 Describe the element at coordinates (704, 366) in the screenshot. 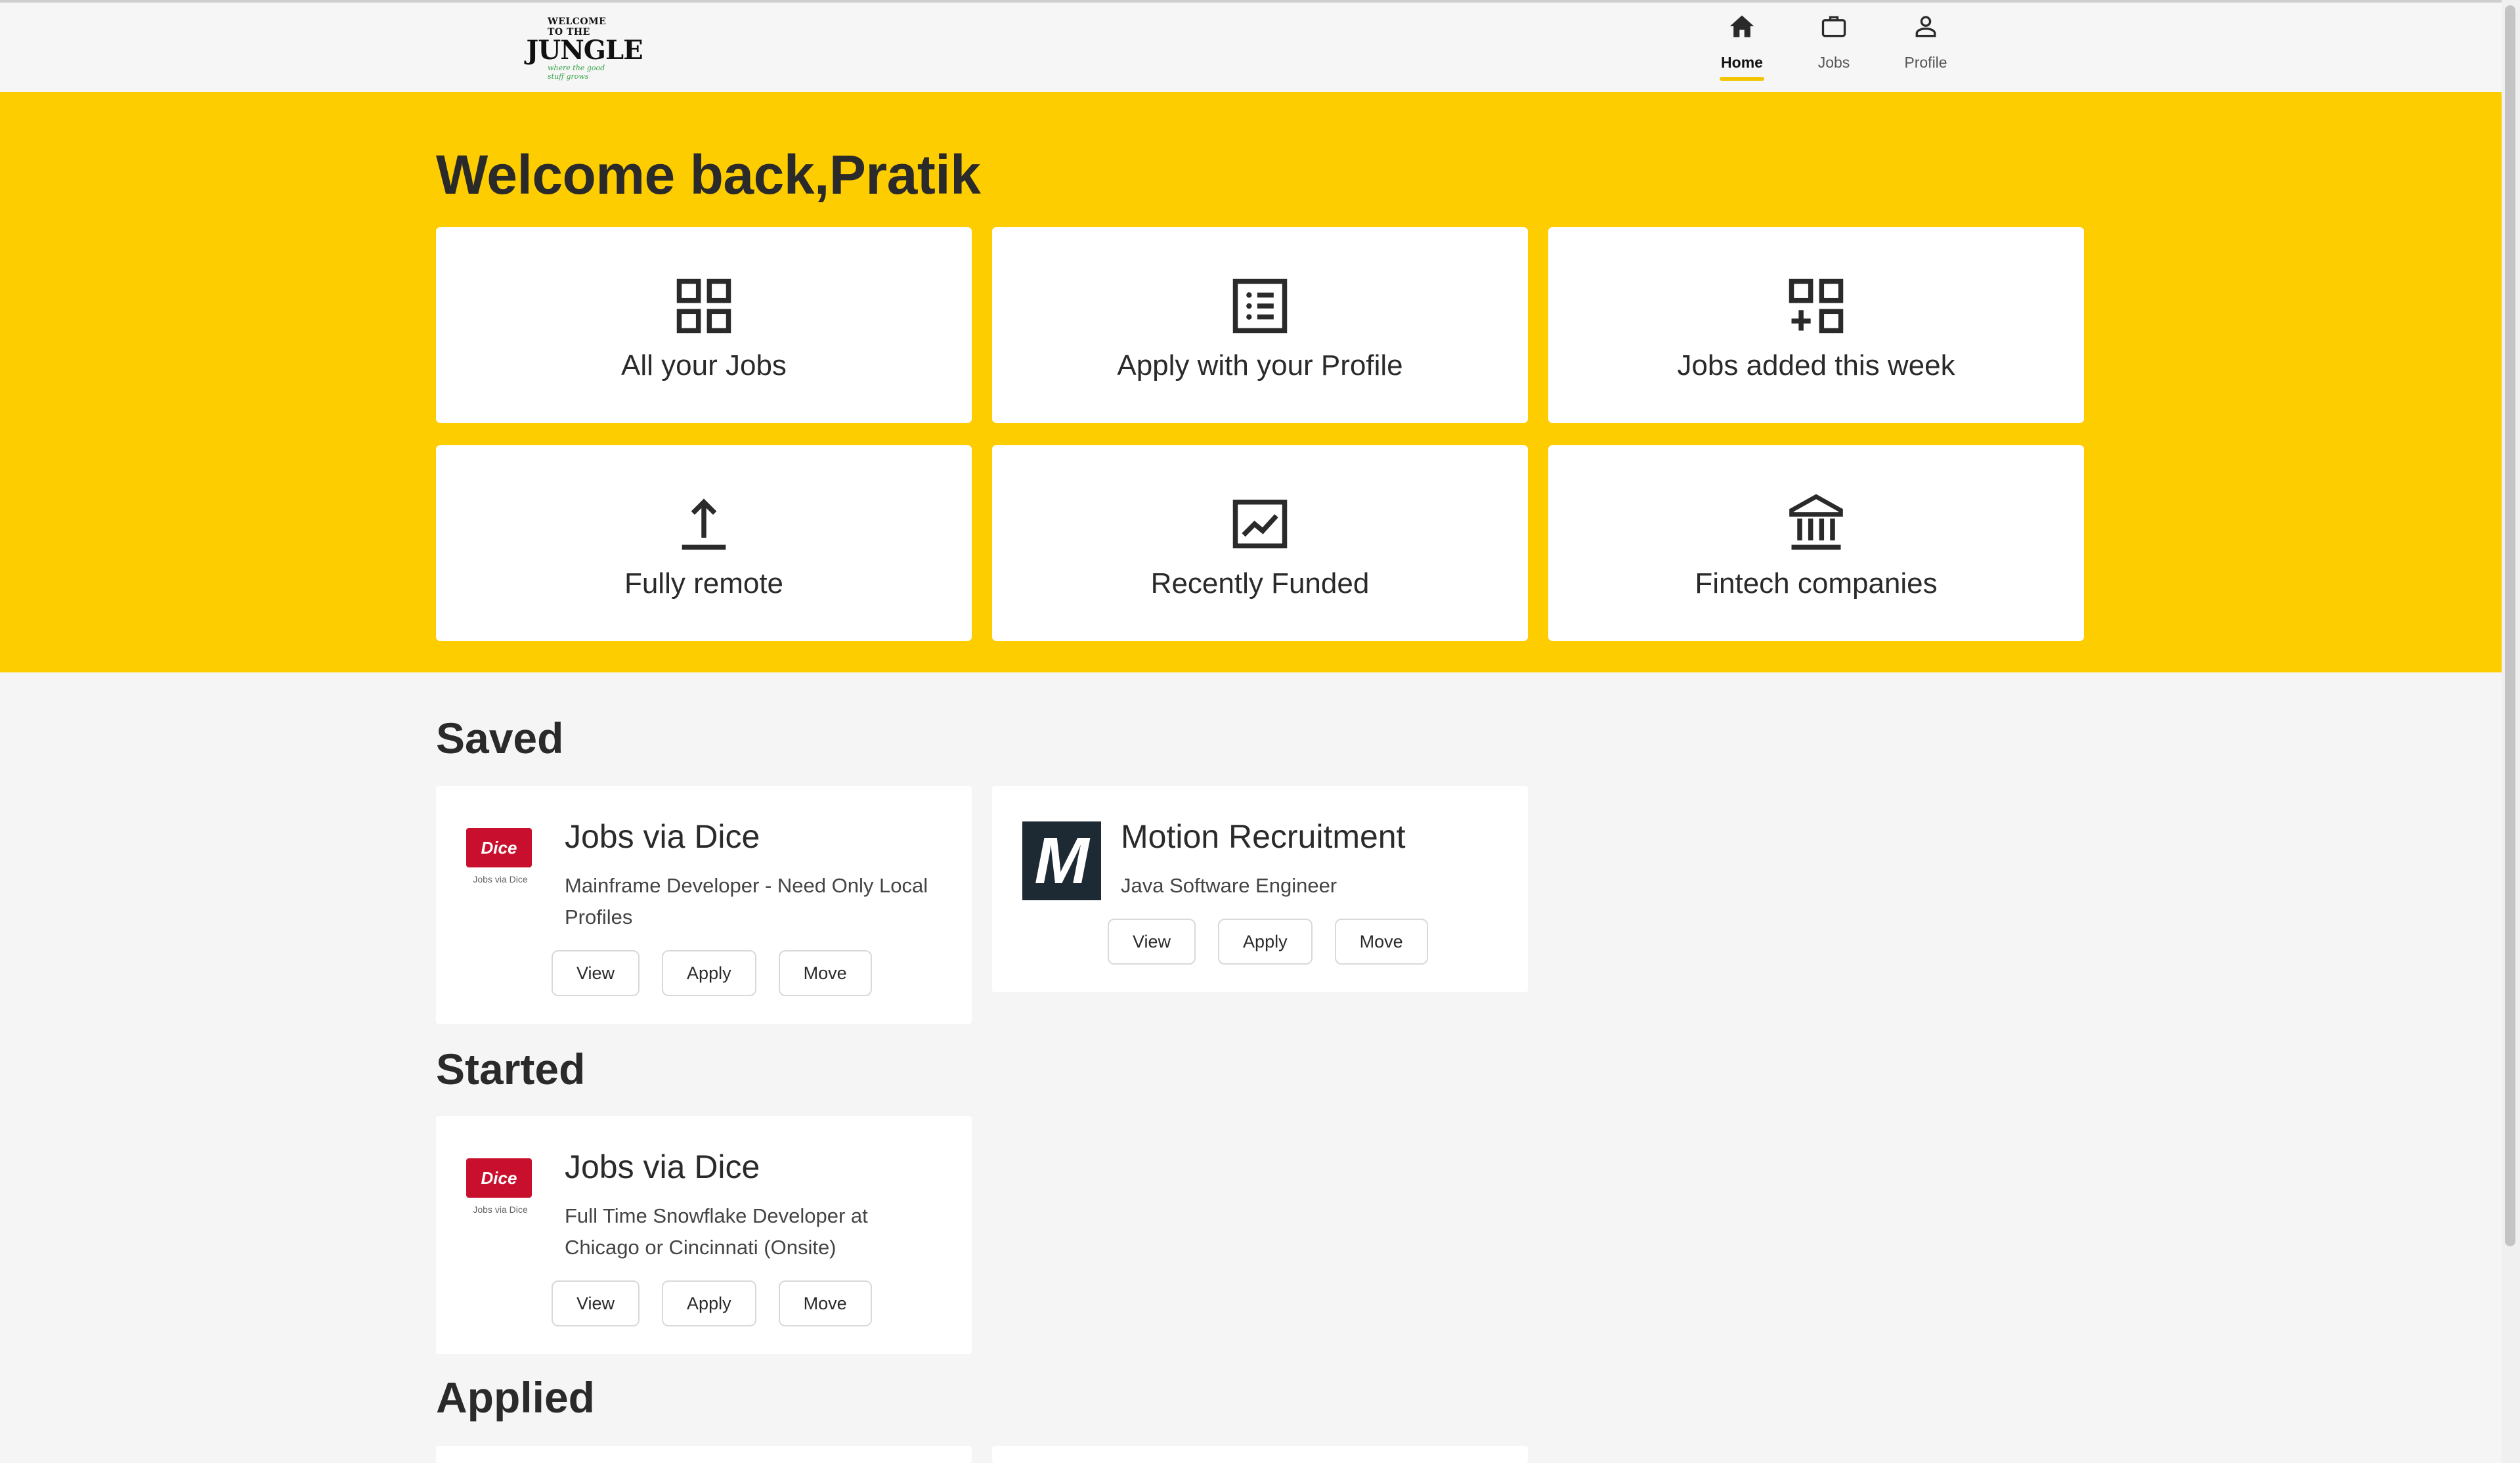

I see `tile-label: All your Jobs` at that location.